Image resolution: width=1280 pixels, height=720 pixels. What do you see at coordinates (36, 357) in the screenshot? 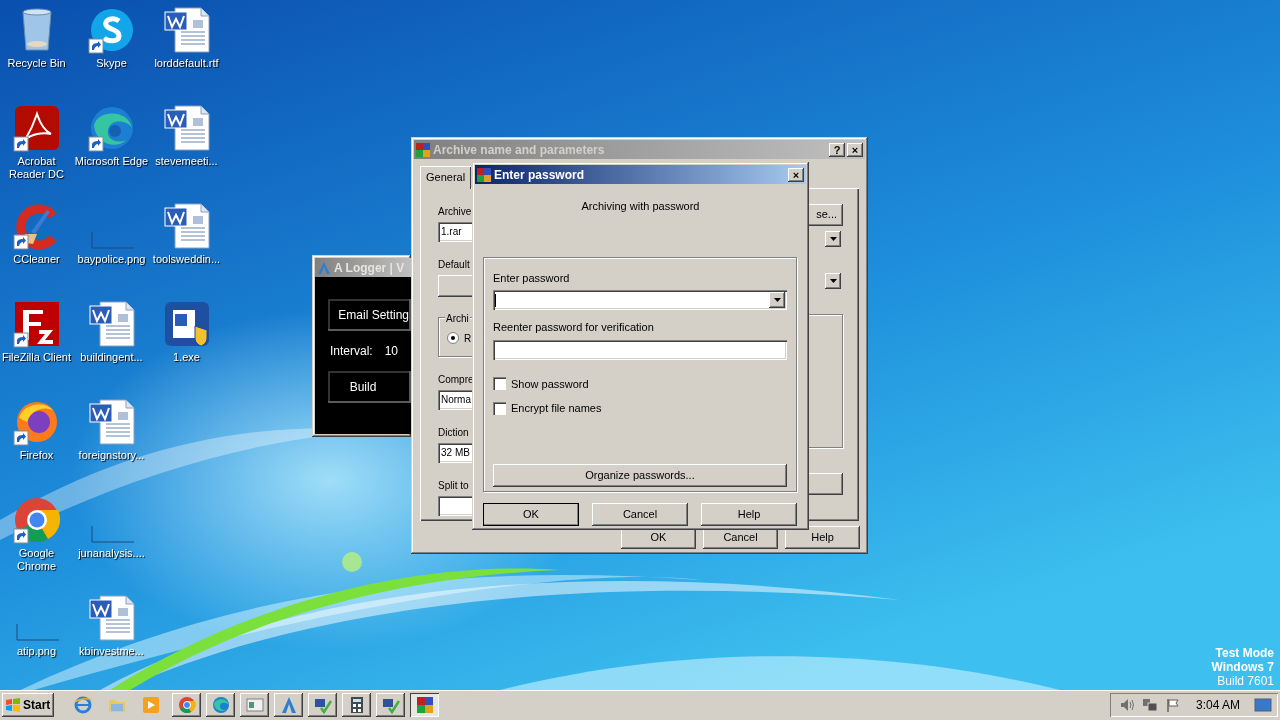
I see `desktop-icon-label: FileZilla Client` at bounding box center [36, 357].